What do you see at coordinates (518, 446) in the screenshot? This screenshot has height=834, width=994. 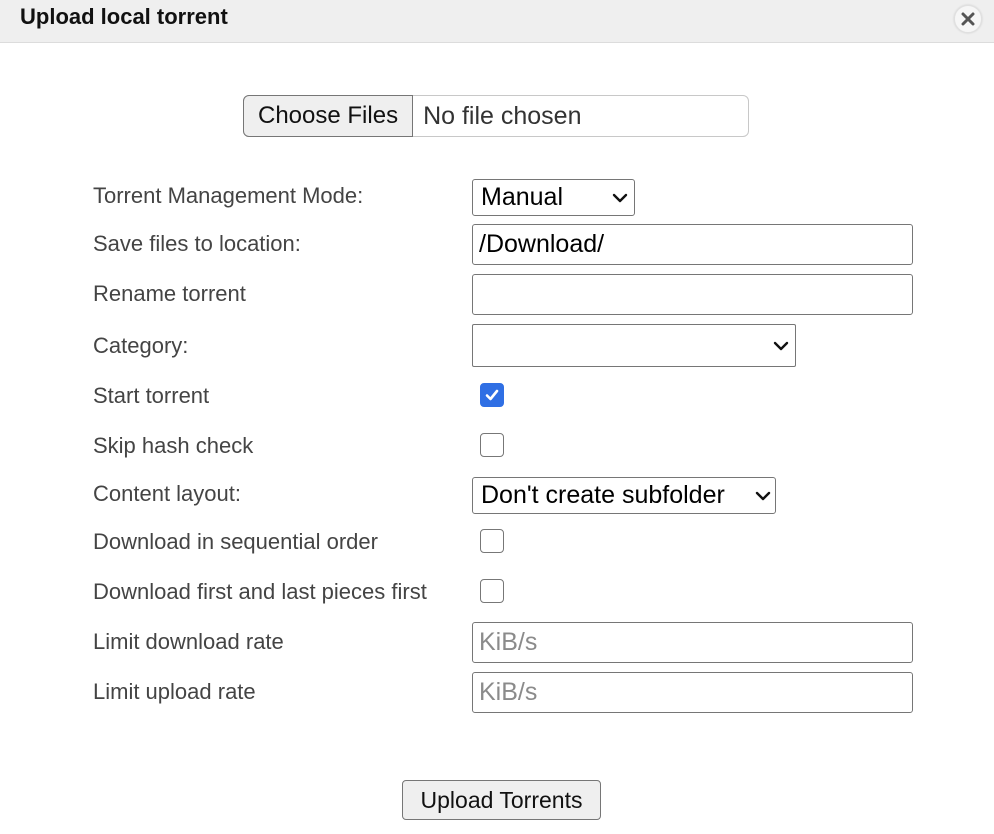 I see `row-skip-hash: Skip hash check` at bounding box center [518, 446].